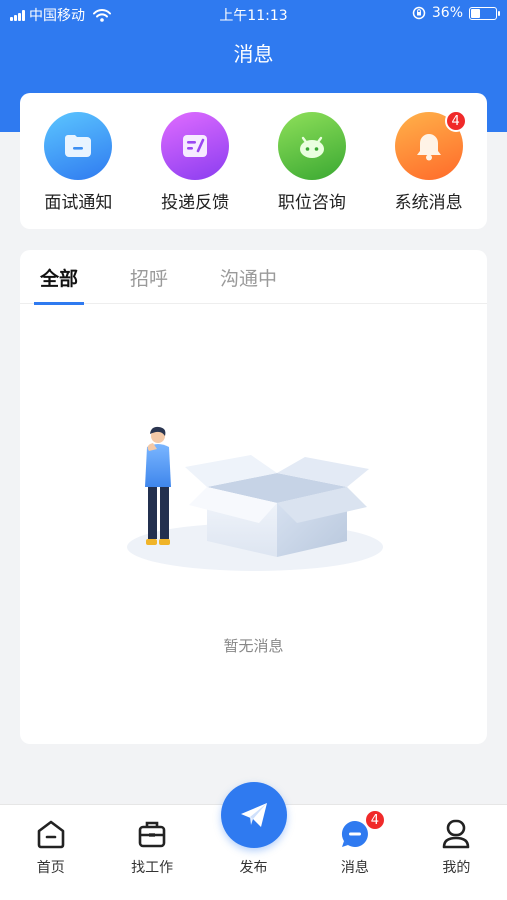  What do you see at coordinates (50, 868) in the screenshot?
I see `tabbar-label: 首页` at bounding box center [50, 868].